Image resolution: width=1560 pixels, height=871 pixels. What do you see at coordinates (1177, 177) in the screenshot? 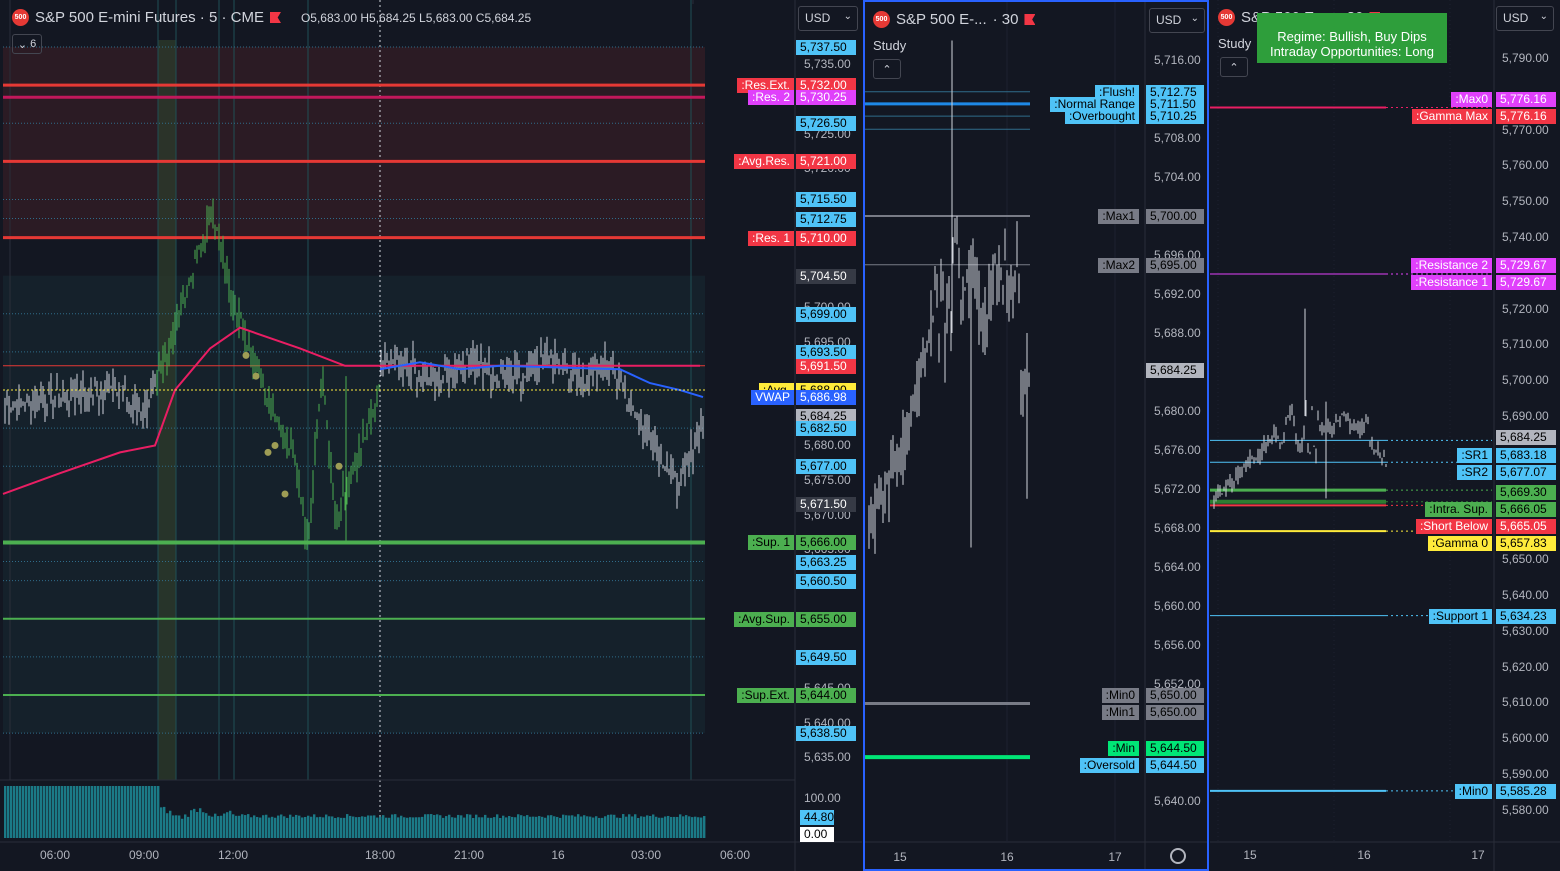
I see `y-tick-label: 5,704.00` at bounding box center [1177, 177].